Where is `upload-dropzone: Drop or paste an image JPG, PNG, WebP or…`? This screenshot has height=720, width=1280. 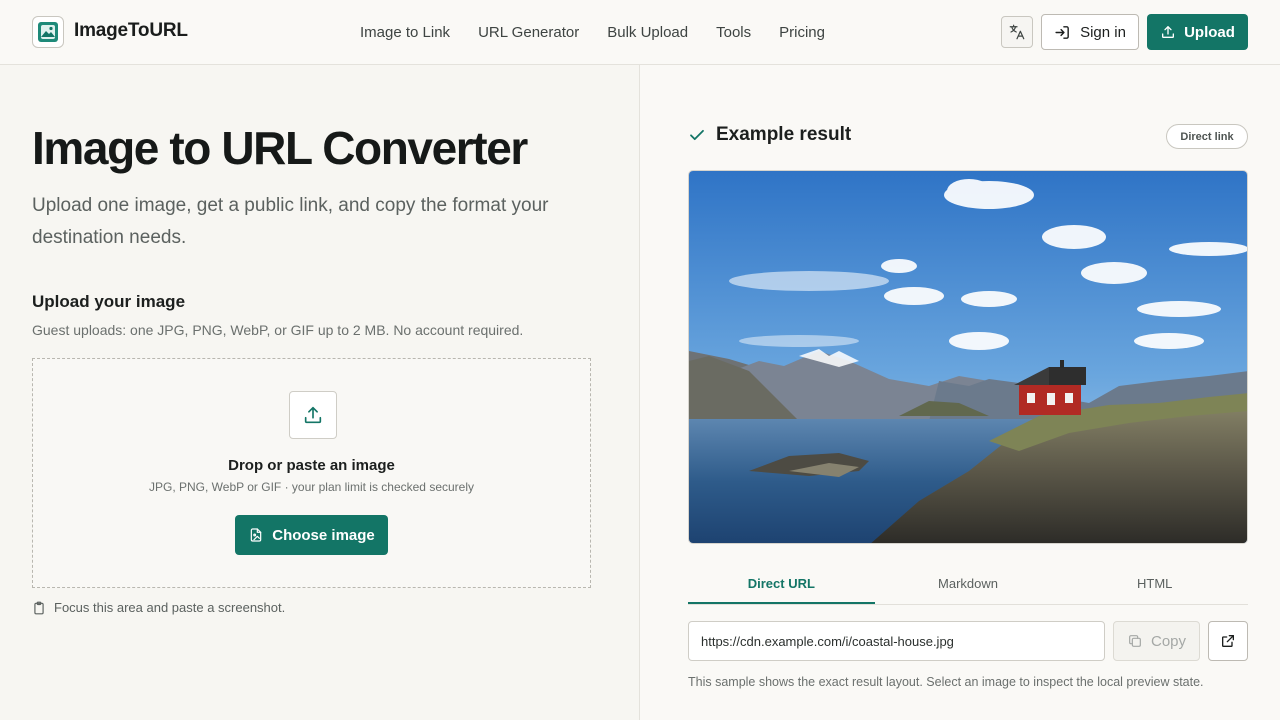 upload-dropzone: Drop or paste an image JPG, PNG, WebP or… is located at coordinates (311, 473).